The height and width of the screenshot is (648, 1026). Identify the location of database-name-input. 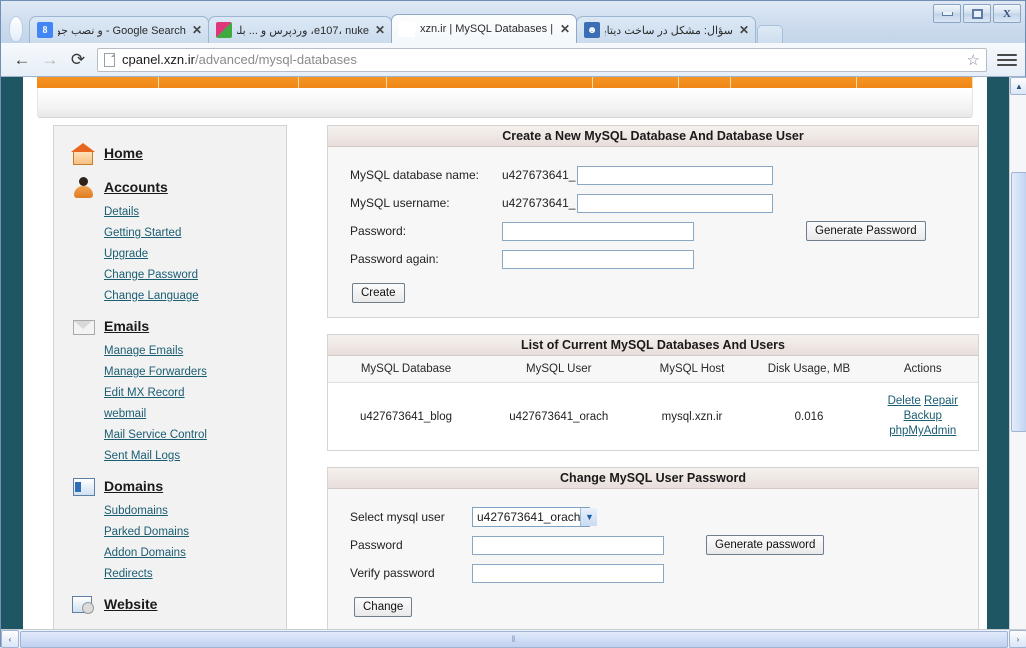
(675, 175).